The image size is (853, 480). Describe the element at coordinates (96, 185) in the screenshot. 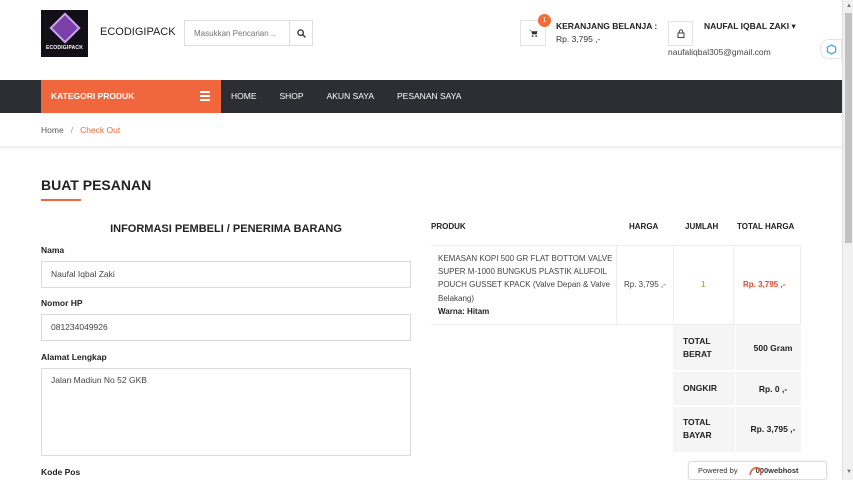

I see `page-title: BUAT PESANAN` at that location.